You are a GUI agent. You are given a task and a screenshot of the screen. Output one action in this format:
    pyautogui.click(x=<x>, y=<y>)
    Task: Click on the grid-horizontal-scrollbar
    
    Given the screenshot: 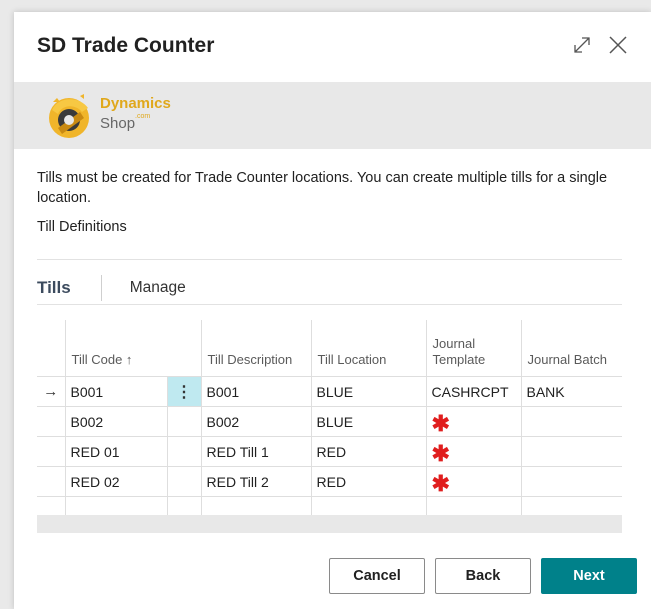 What is the action you would take?
    pyautogui.click(x=329, y=524)
    